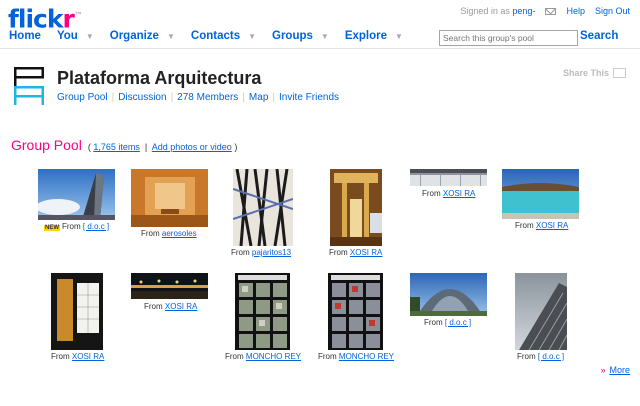 Image resolution: width=640 pixels, height=406 pixels. Describe the element at coordinates (551, 11) in the screenshot. I see `mail-icon` at that location.